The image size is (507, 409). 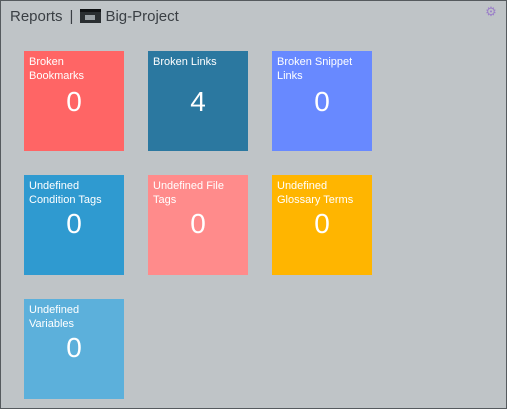 I want to click on tile-label: Undefined Glossary Terms, so click(x=315, y=193).